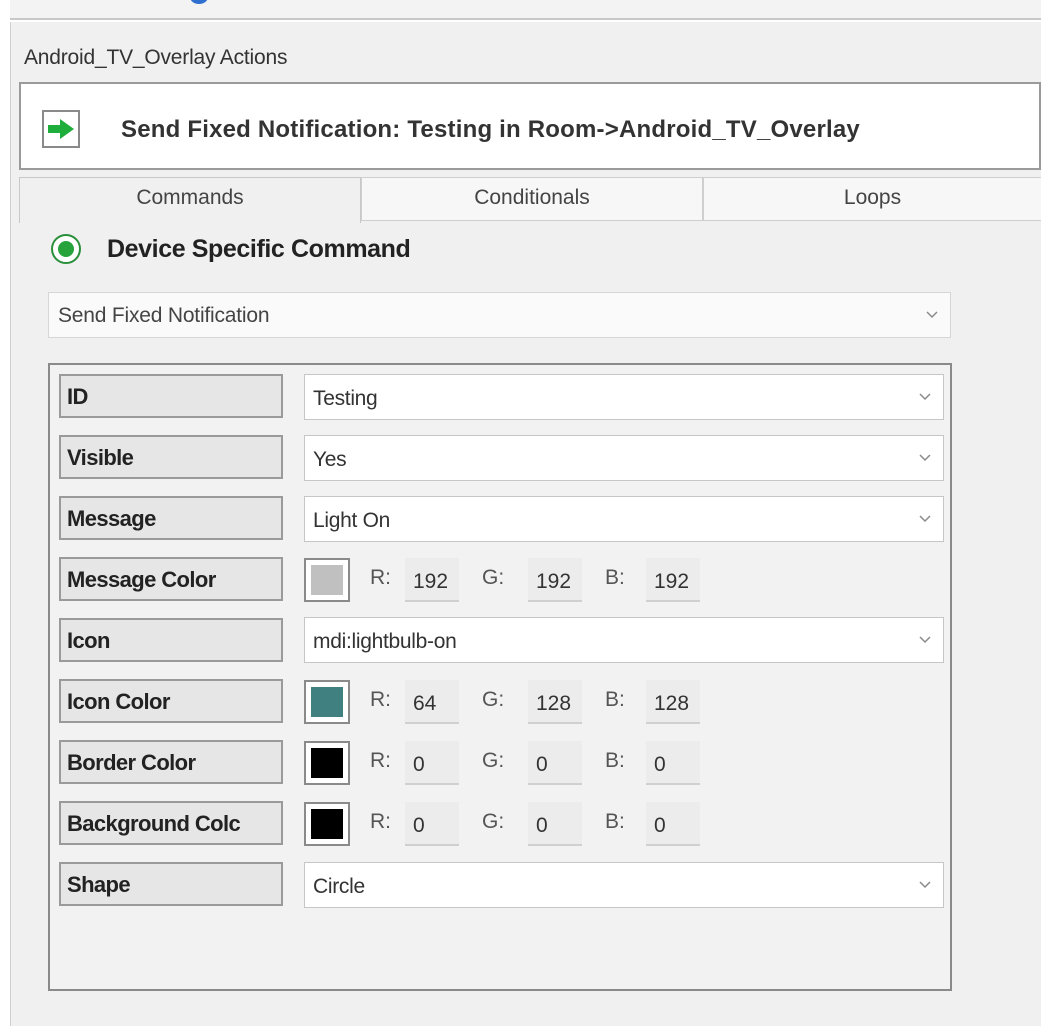 This screenshot has width=1041, height=1026. Describe the element at coordinates (171, 884) in the screenshot. I see `param-label-shape: Shape` at that location.